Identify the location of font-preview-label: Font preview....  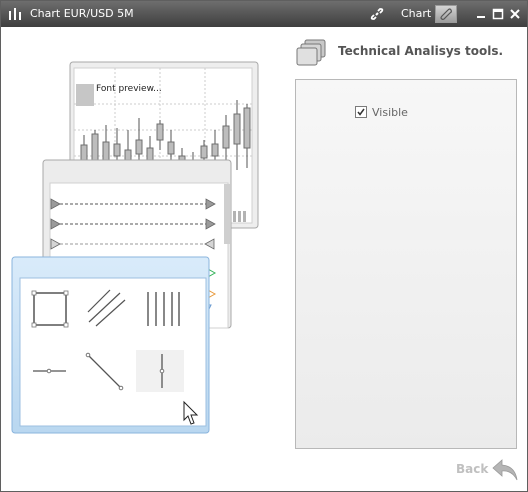
(129, 89).